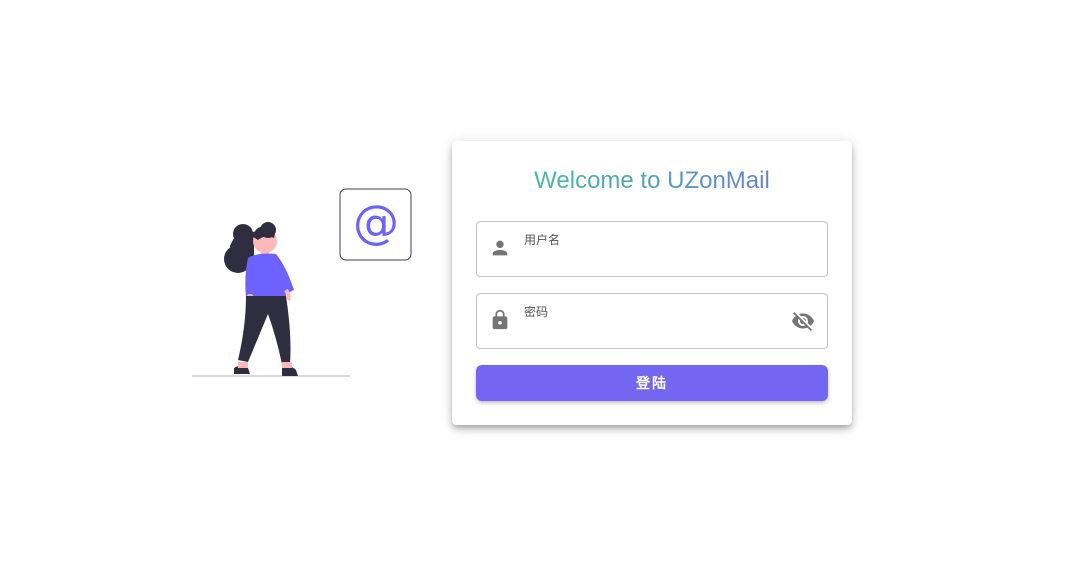 This screenshot has width=1074, height=576. What do you see at coordinates (652, 383) in the screenshot?
I see `login-button: 登陆` at bounding box center [652, 383].